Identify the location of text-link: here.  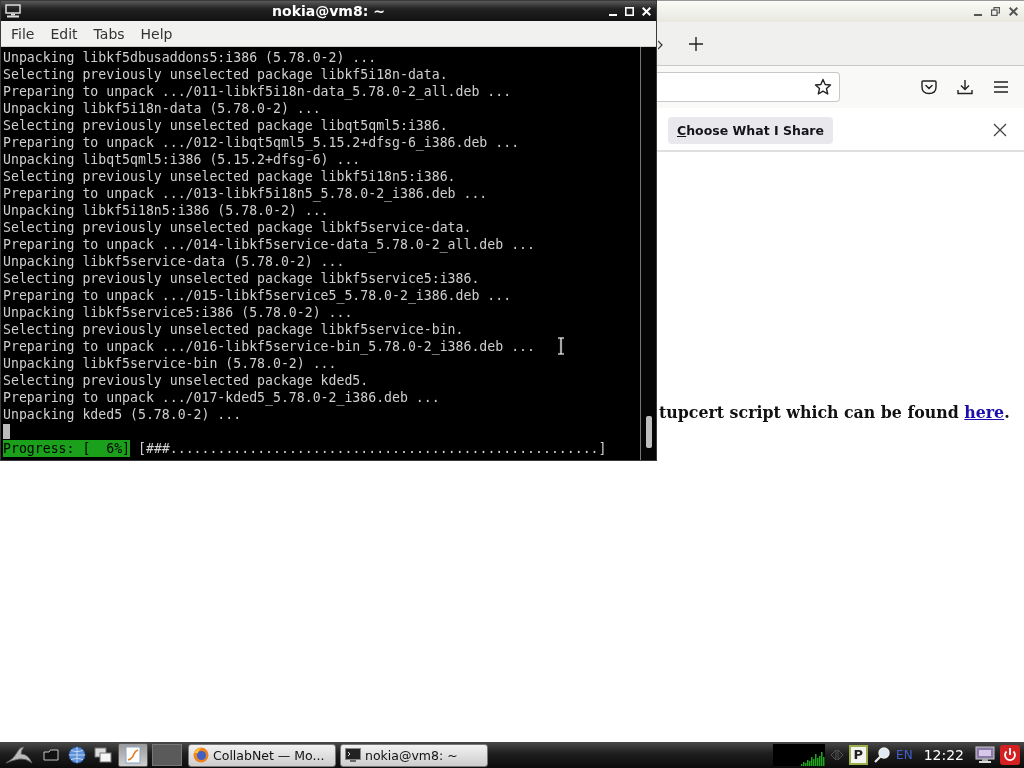
(984, 412).